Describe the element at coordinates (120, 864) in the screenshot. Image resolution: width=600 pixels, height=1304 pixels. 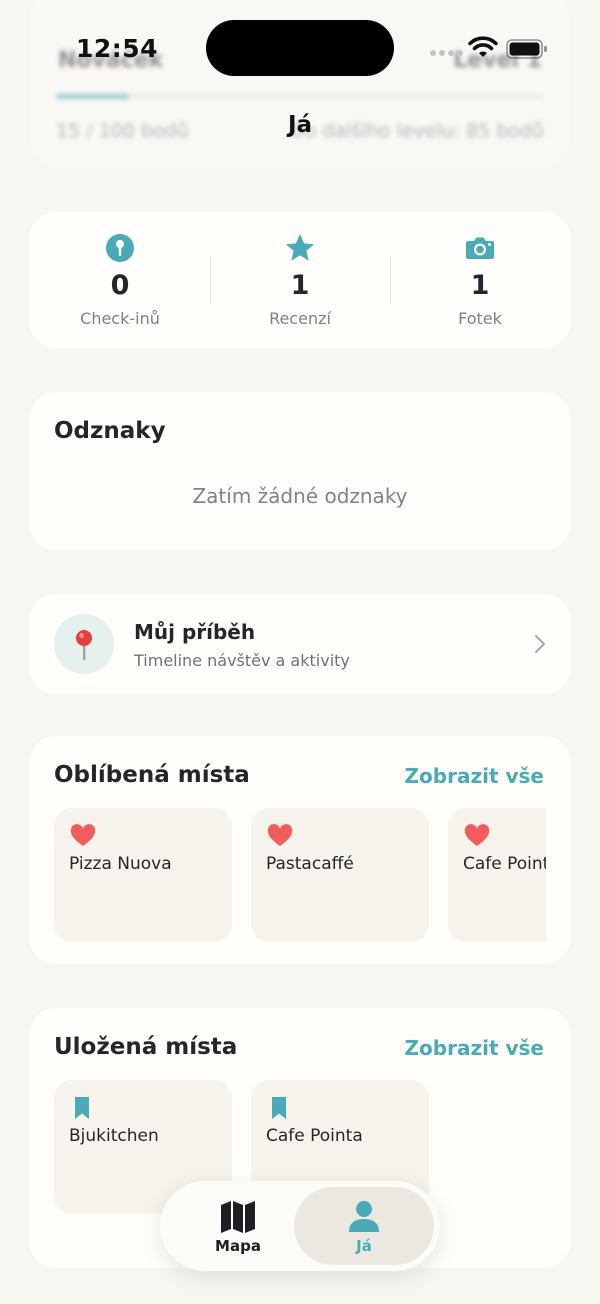
I see `place-name: Pizza Nuova` at that location.